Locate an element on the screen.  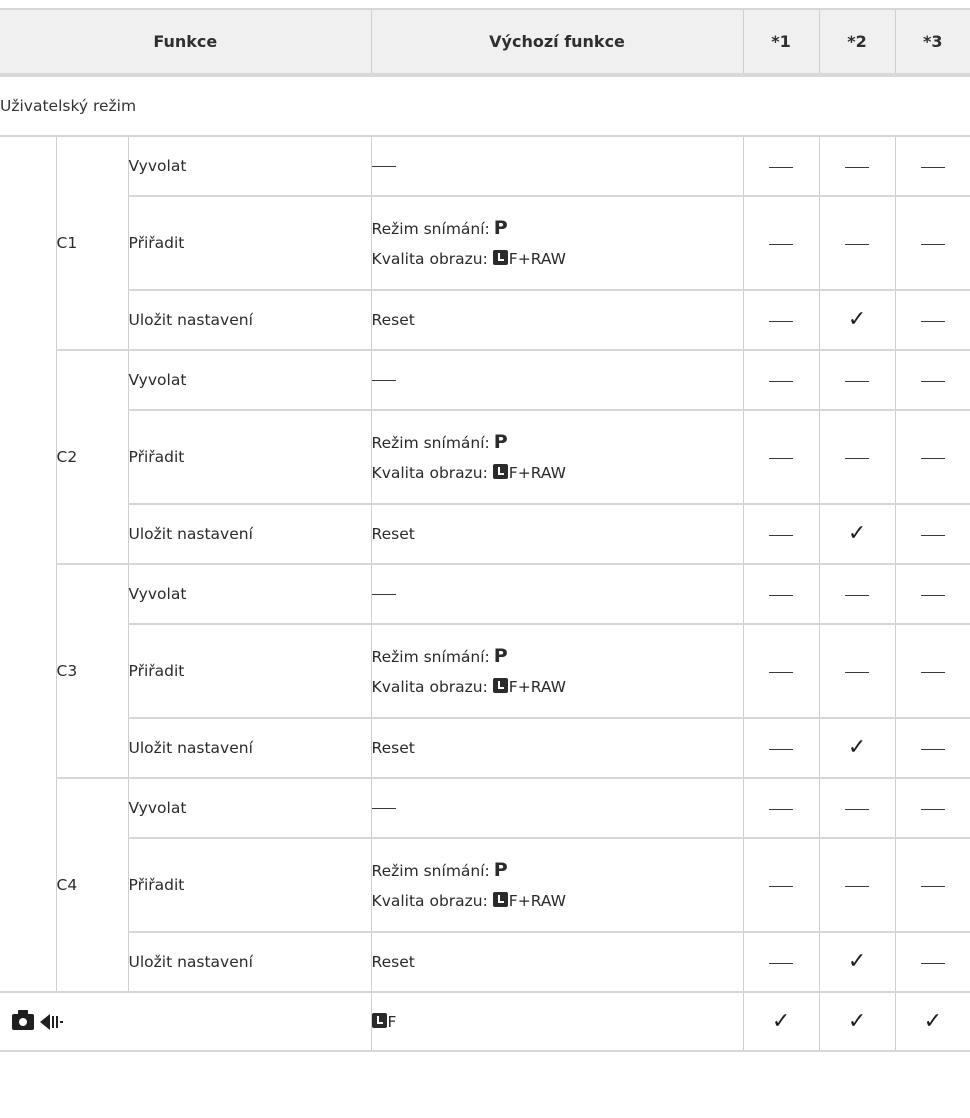
header-col-2: *2 is located at coordinates (857, 42).